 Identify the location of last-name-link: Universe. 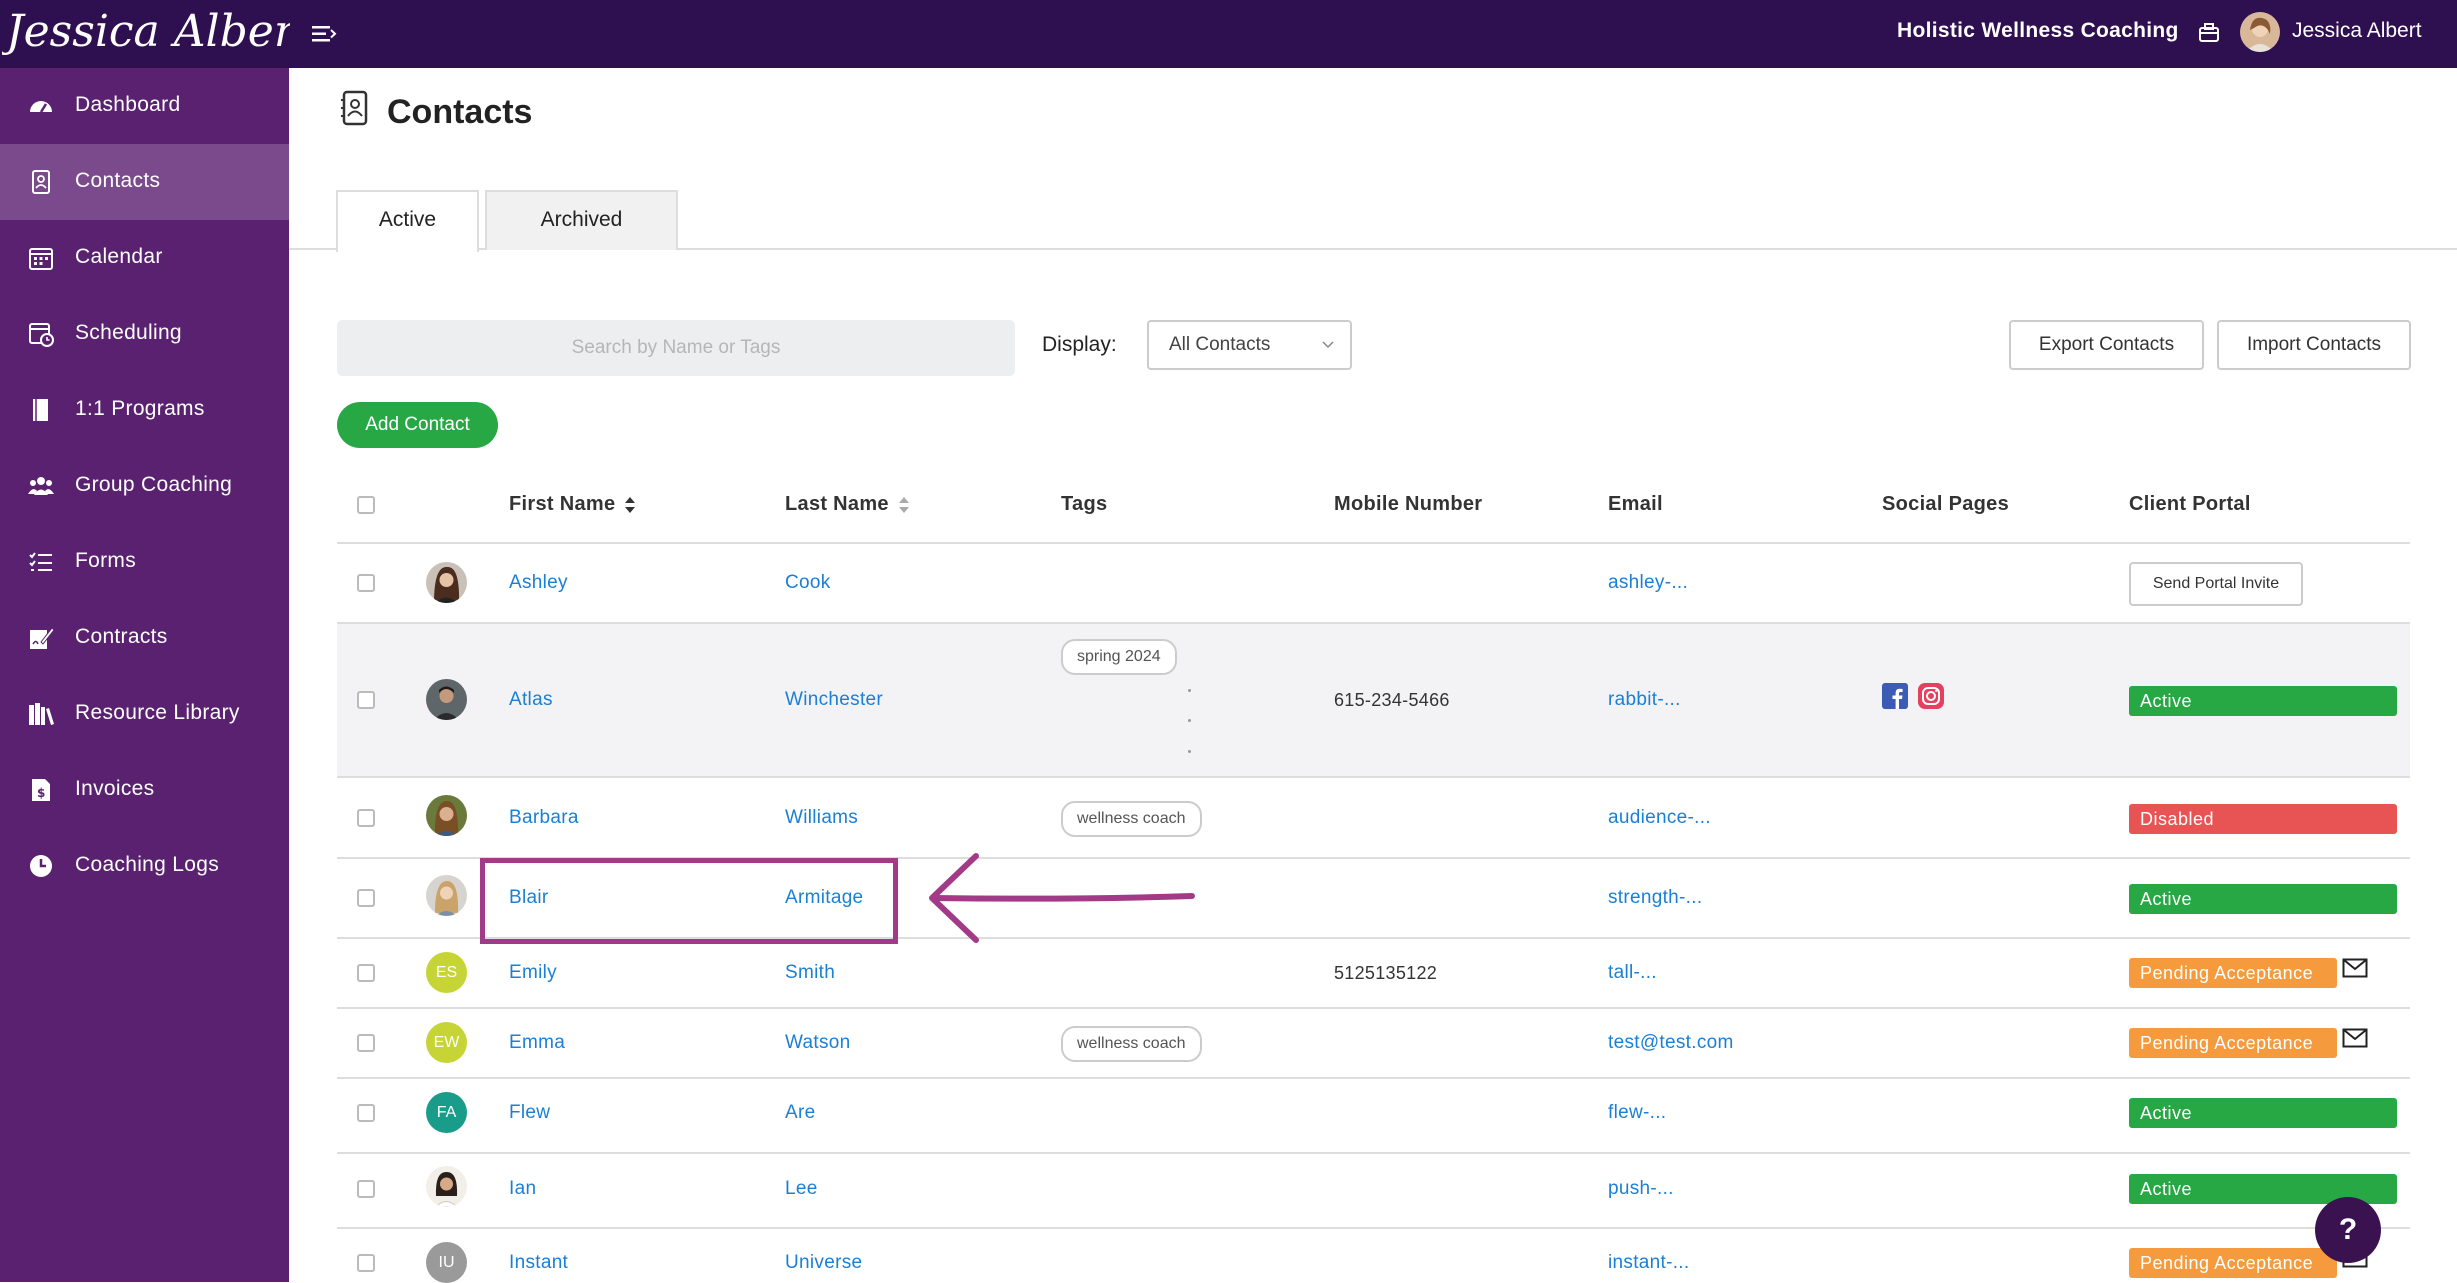
(823, 1263).